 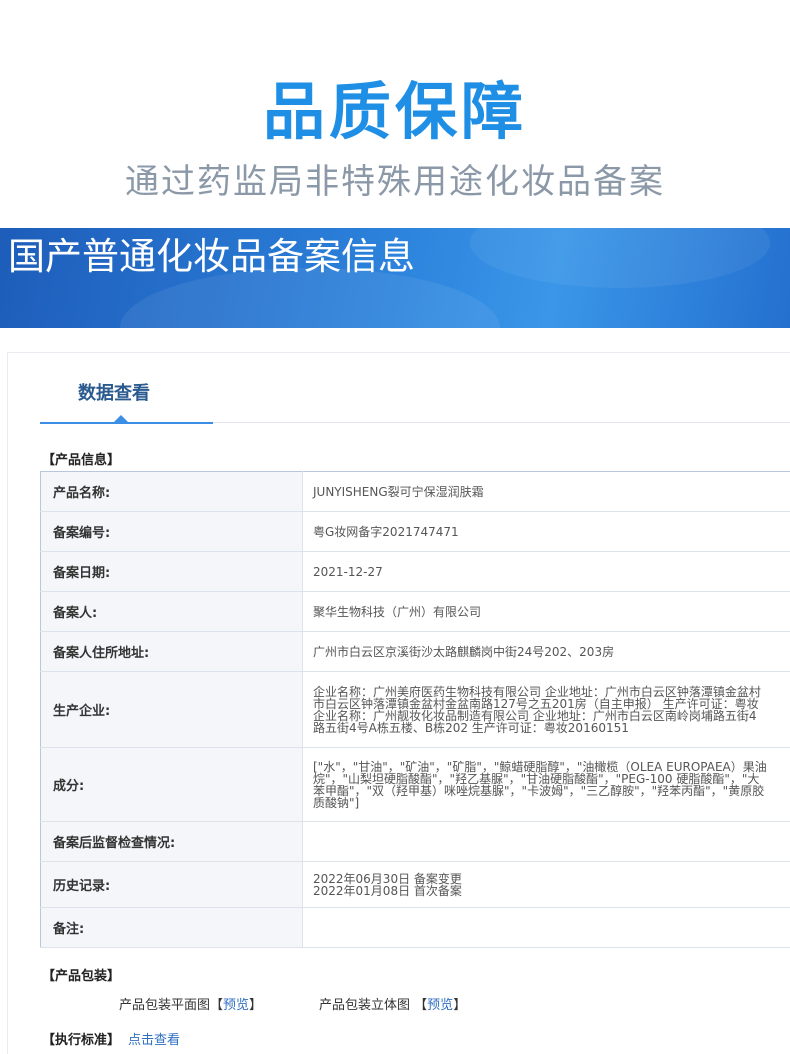 I want to click on package-solid-row: 产品包装立体图 【预览】, so click(x=392, y=1006).